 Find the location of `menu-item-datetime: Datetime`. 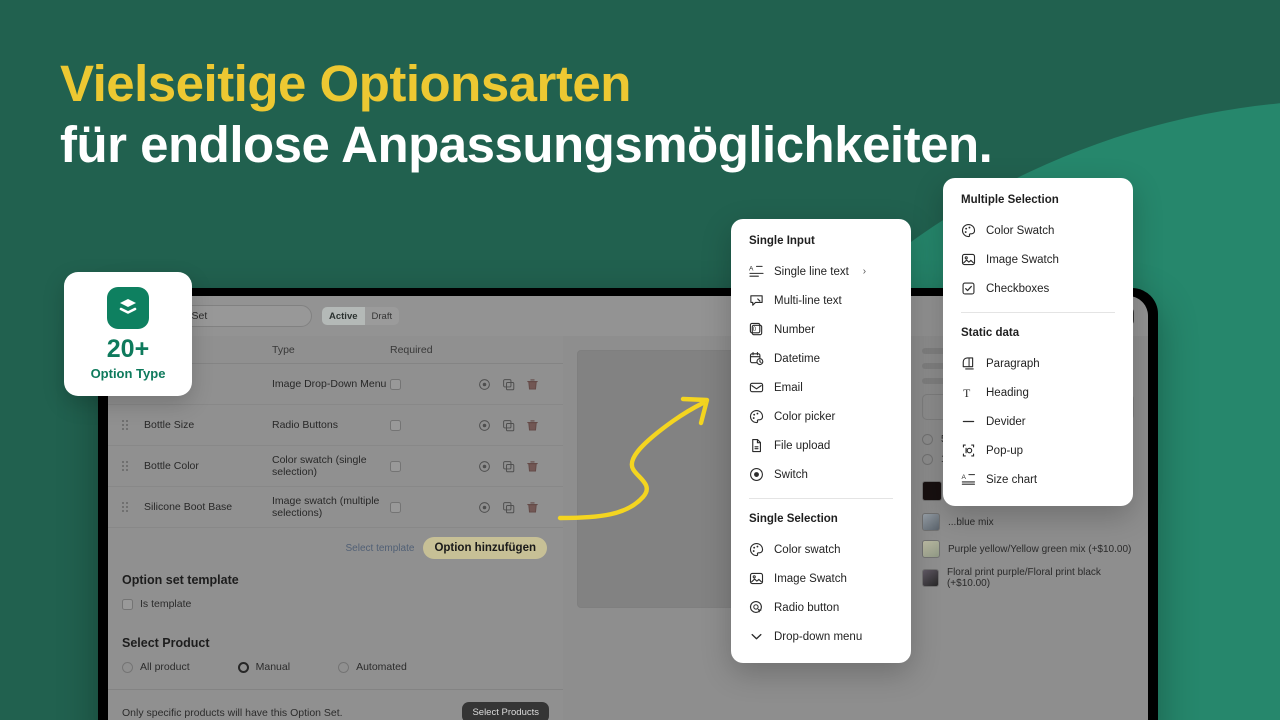

menu-item-datetime: Datetime is located at coordinates (821, 358).